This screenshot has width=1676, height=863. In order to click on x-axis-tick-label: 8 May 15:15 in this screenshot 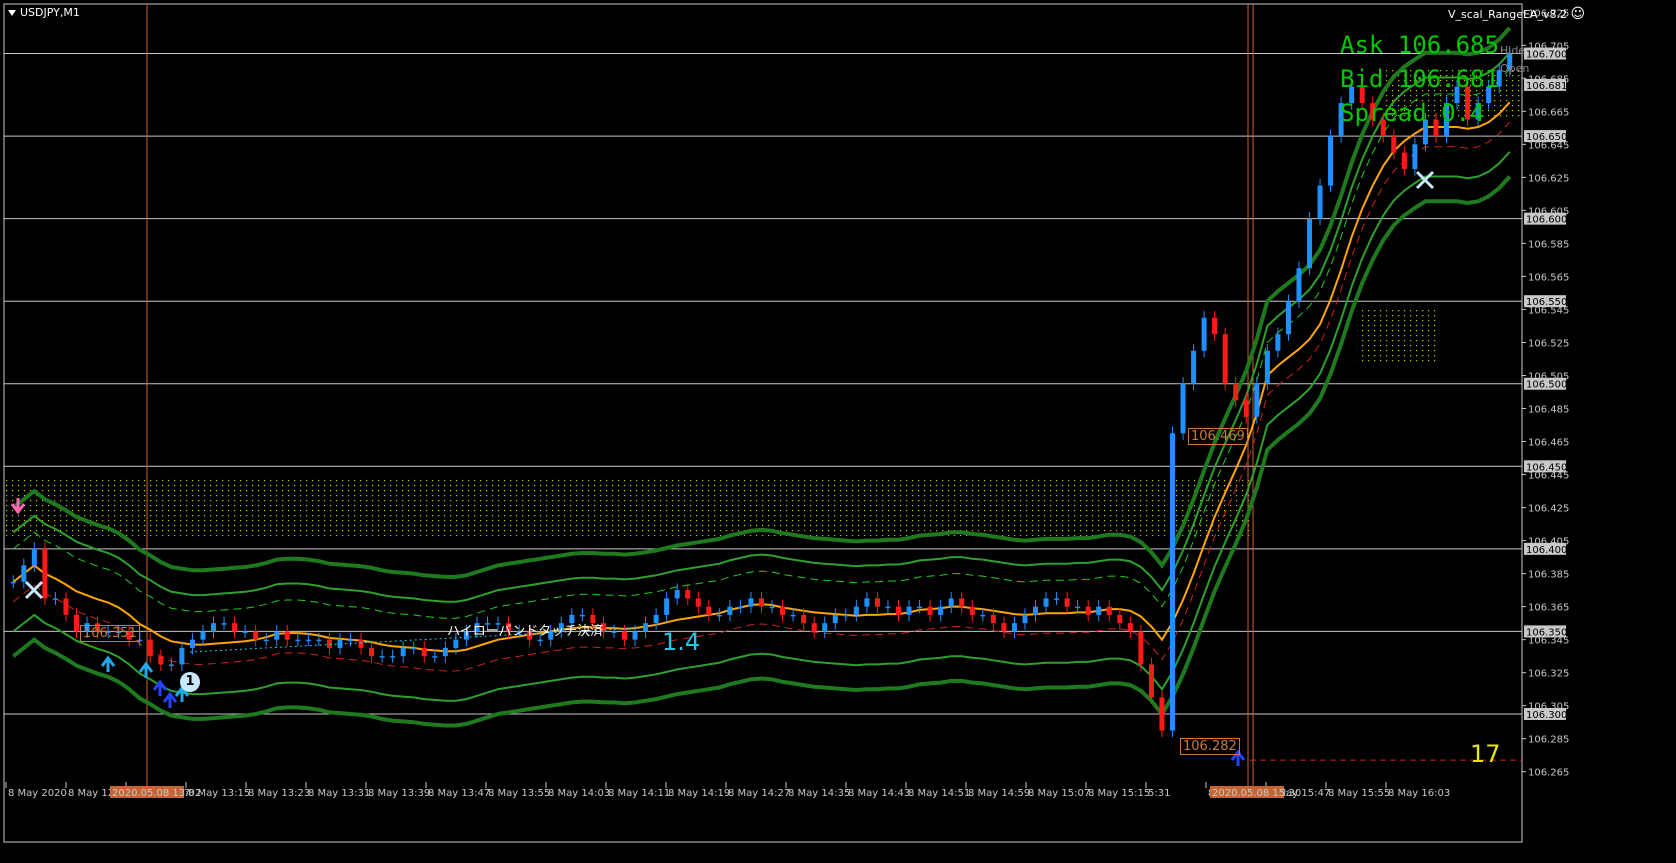, I will do `click(1119, 793)`.